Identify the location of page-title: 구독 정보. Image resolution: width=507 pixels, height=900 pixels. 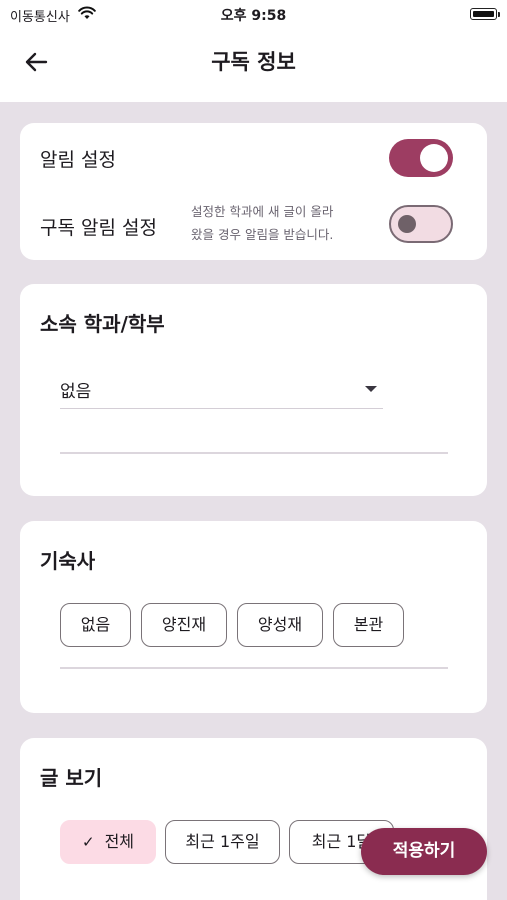
(253, 62).